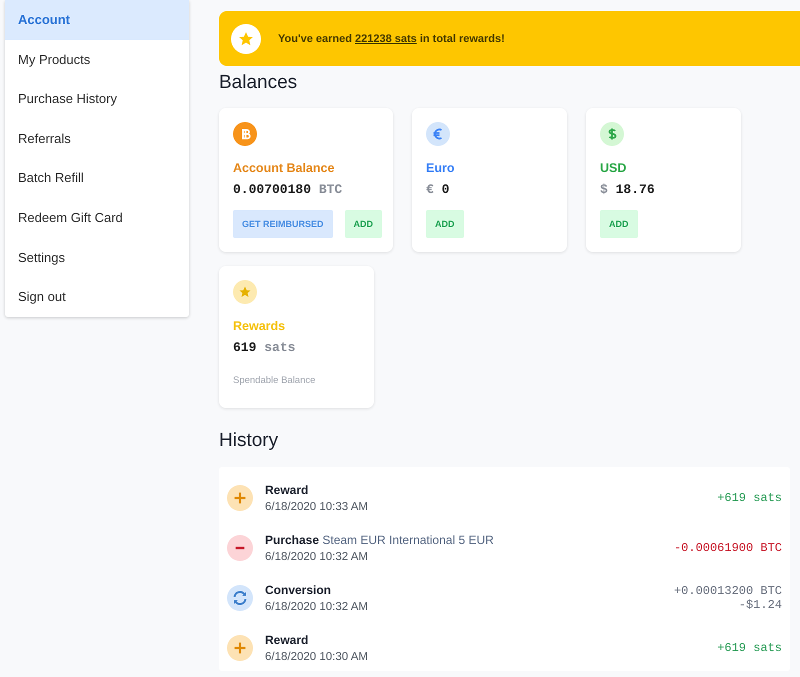  What do you see at coordinates (728, 548) in the screenshot?
I see `entry-amount: -0.00061900 BTC` at bounding box center [728, 548].